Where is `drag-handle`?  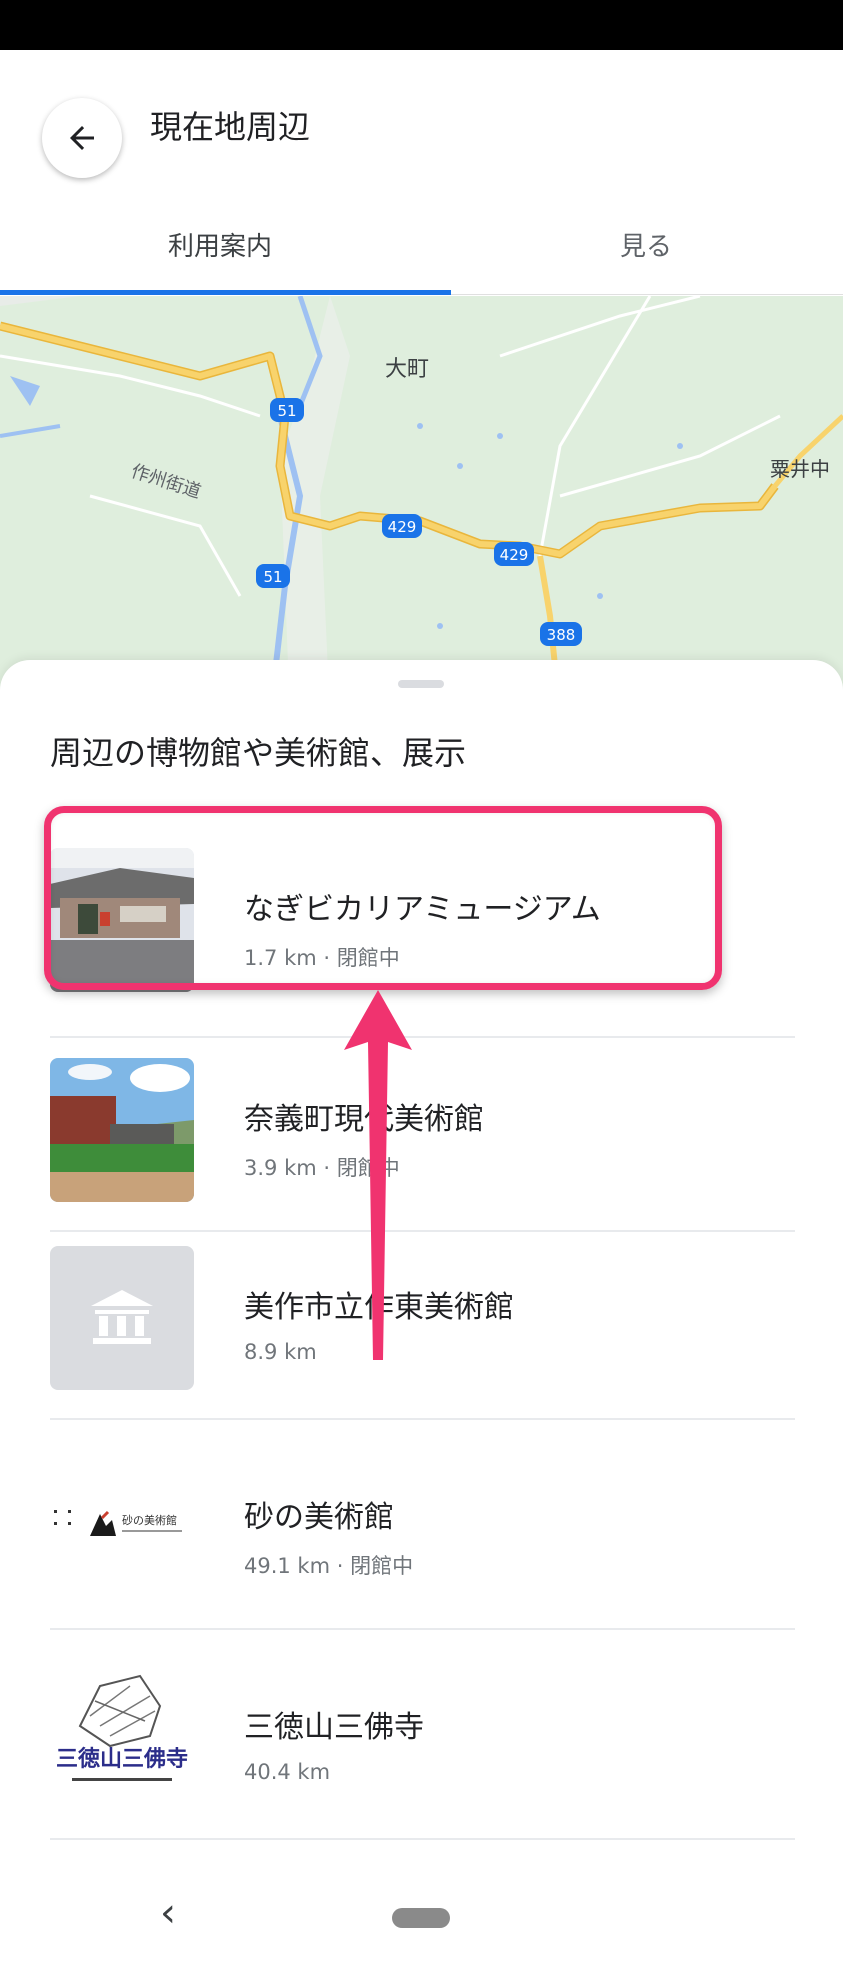 drag-handle is located at coordinates (421, 684).